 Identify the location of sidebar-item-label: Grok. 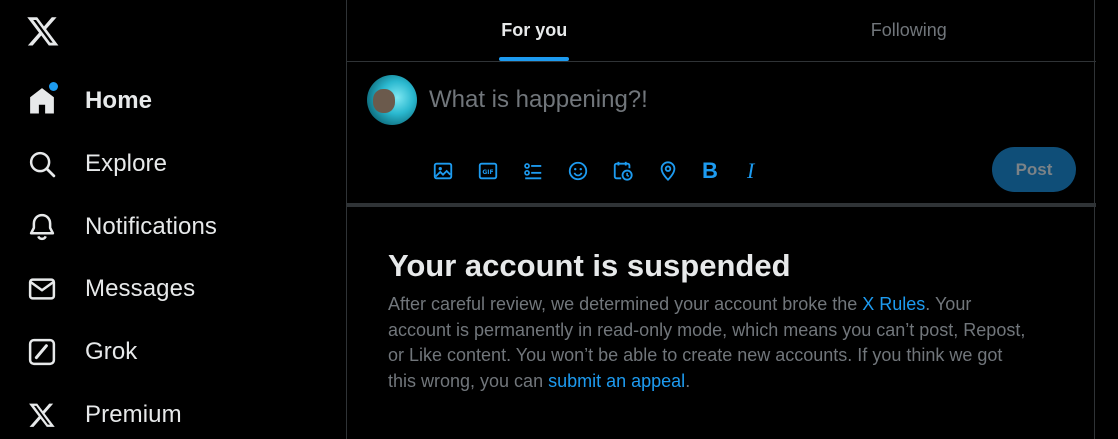
(111, 351).